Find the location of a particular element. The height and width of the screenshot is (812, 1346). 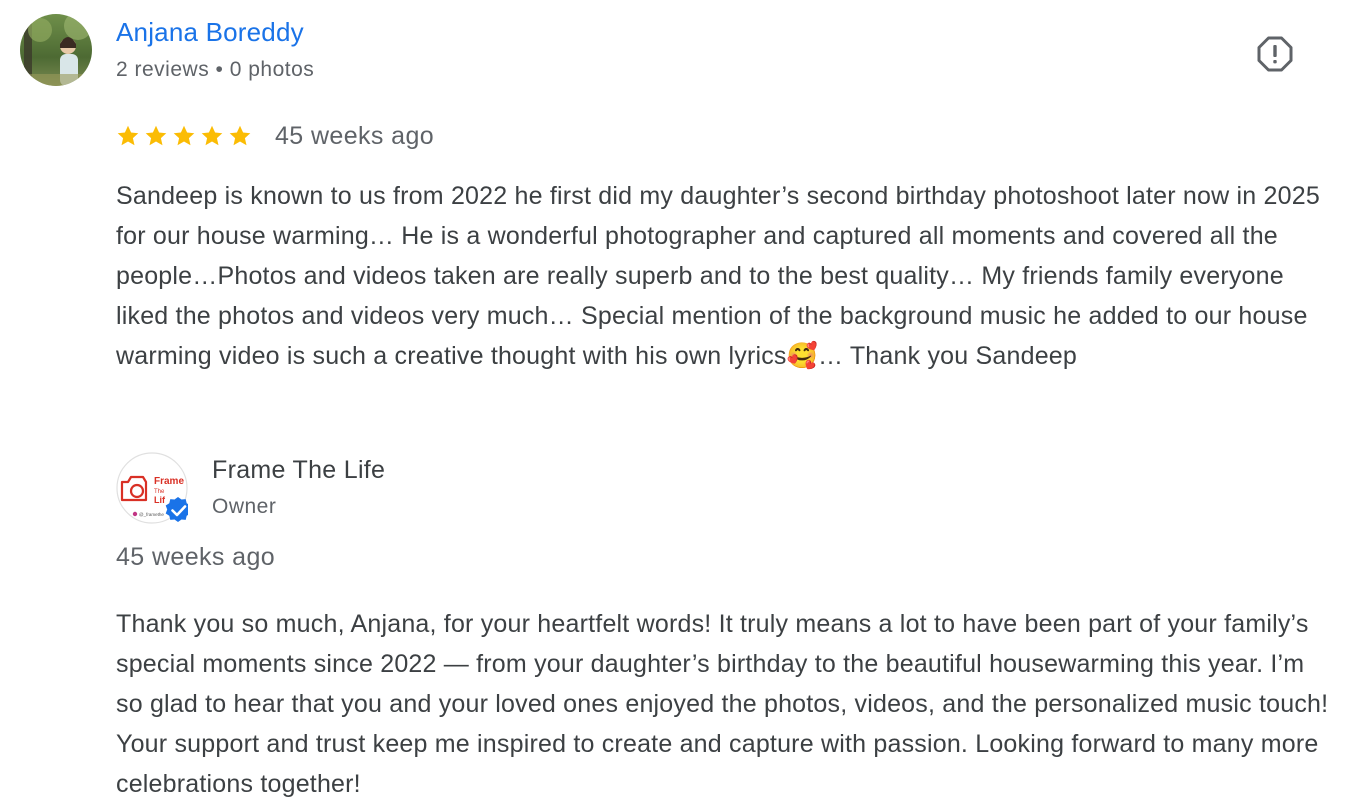

reviewer-avatar-image is located at coordinates (56, 50).